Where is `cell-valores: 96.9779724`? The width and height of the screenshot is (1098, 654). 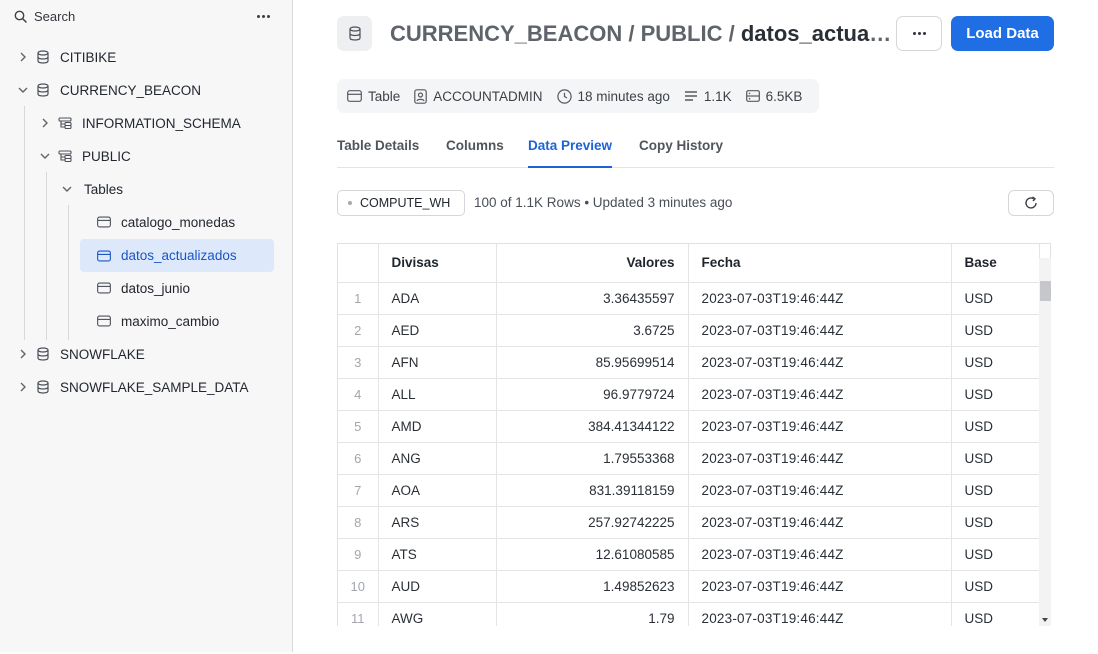
cell-valores: 96.9779724 is located at coordinates (592, 394).